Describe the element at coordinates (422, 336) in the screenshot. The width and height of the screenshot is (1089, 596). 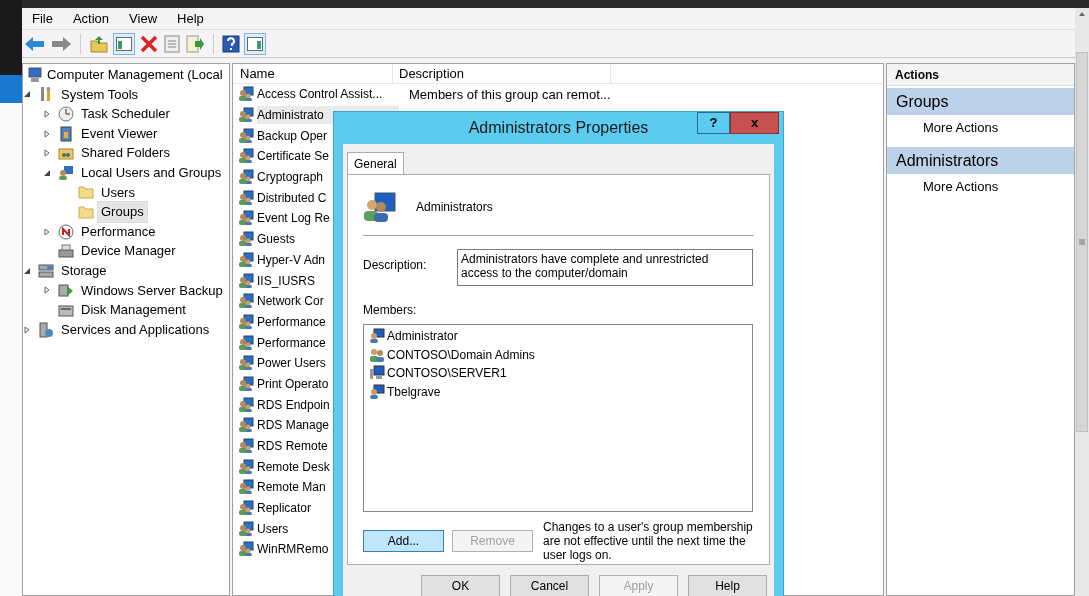
I see `member-name: Administrator` at that location.